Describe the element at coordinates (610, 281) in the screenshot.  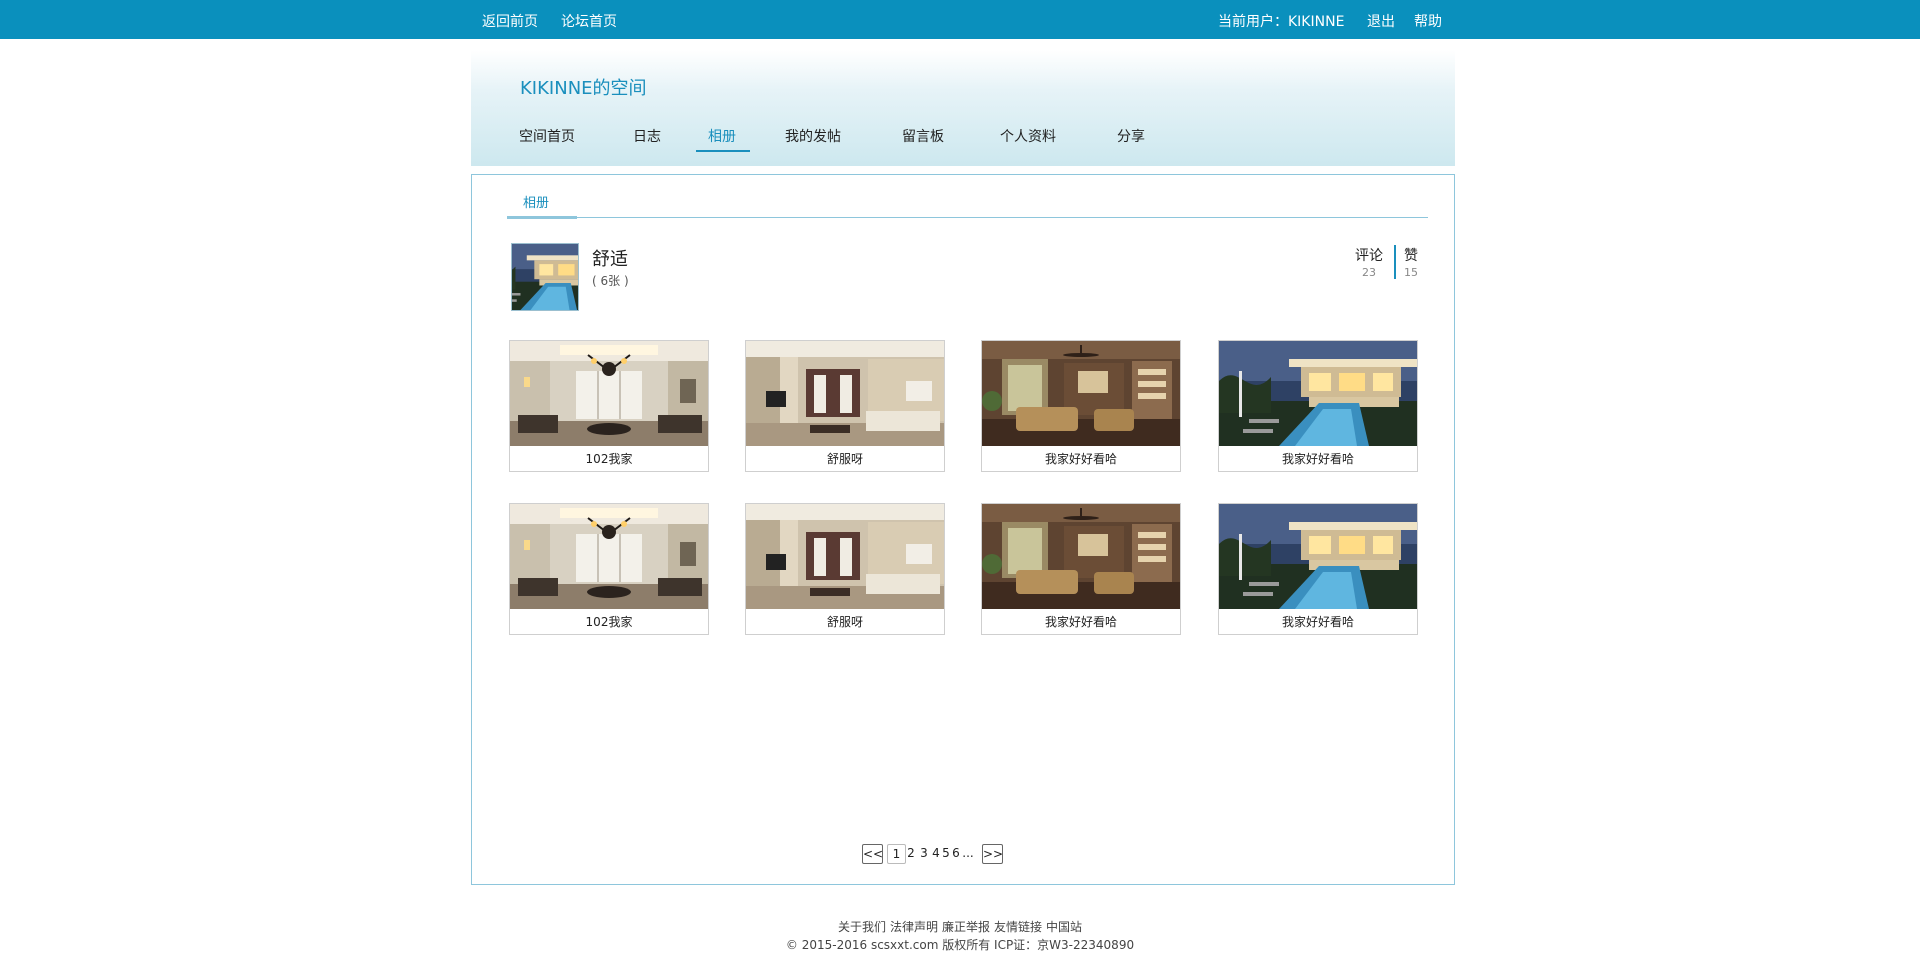
I see `album-photo-count: ( 6张 )` at that location.